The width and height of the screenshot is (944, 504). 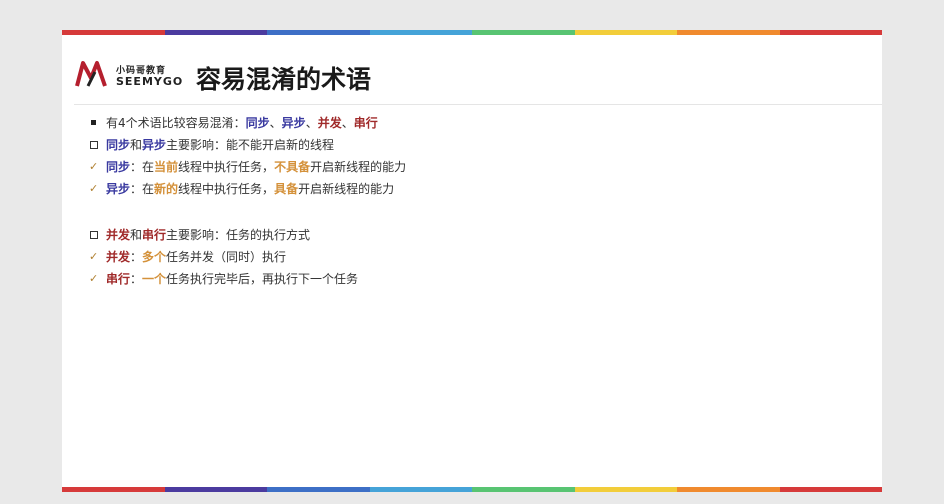 I want to click on line-text: 主要影响：任务的执行方式, so click(x=238, y=235).